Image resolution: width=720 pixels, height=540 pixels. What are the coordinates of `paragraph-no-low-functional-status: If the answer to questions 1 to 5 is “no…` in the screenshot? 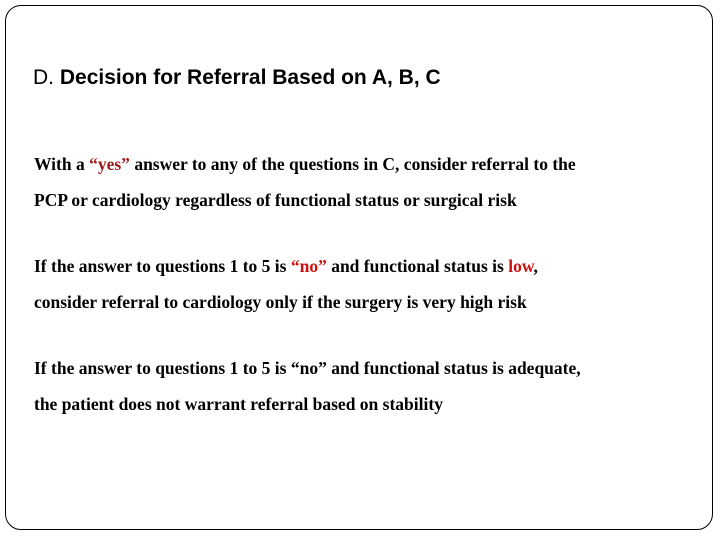 It's located at (351, 284).